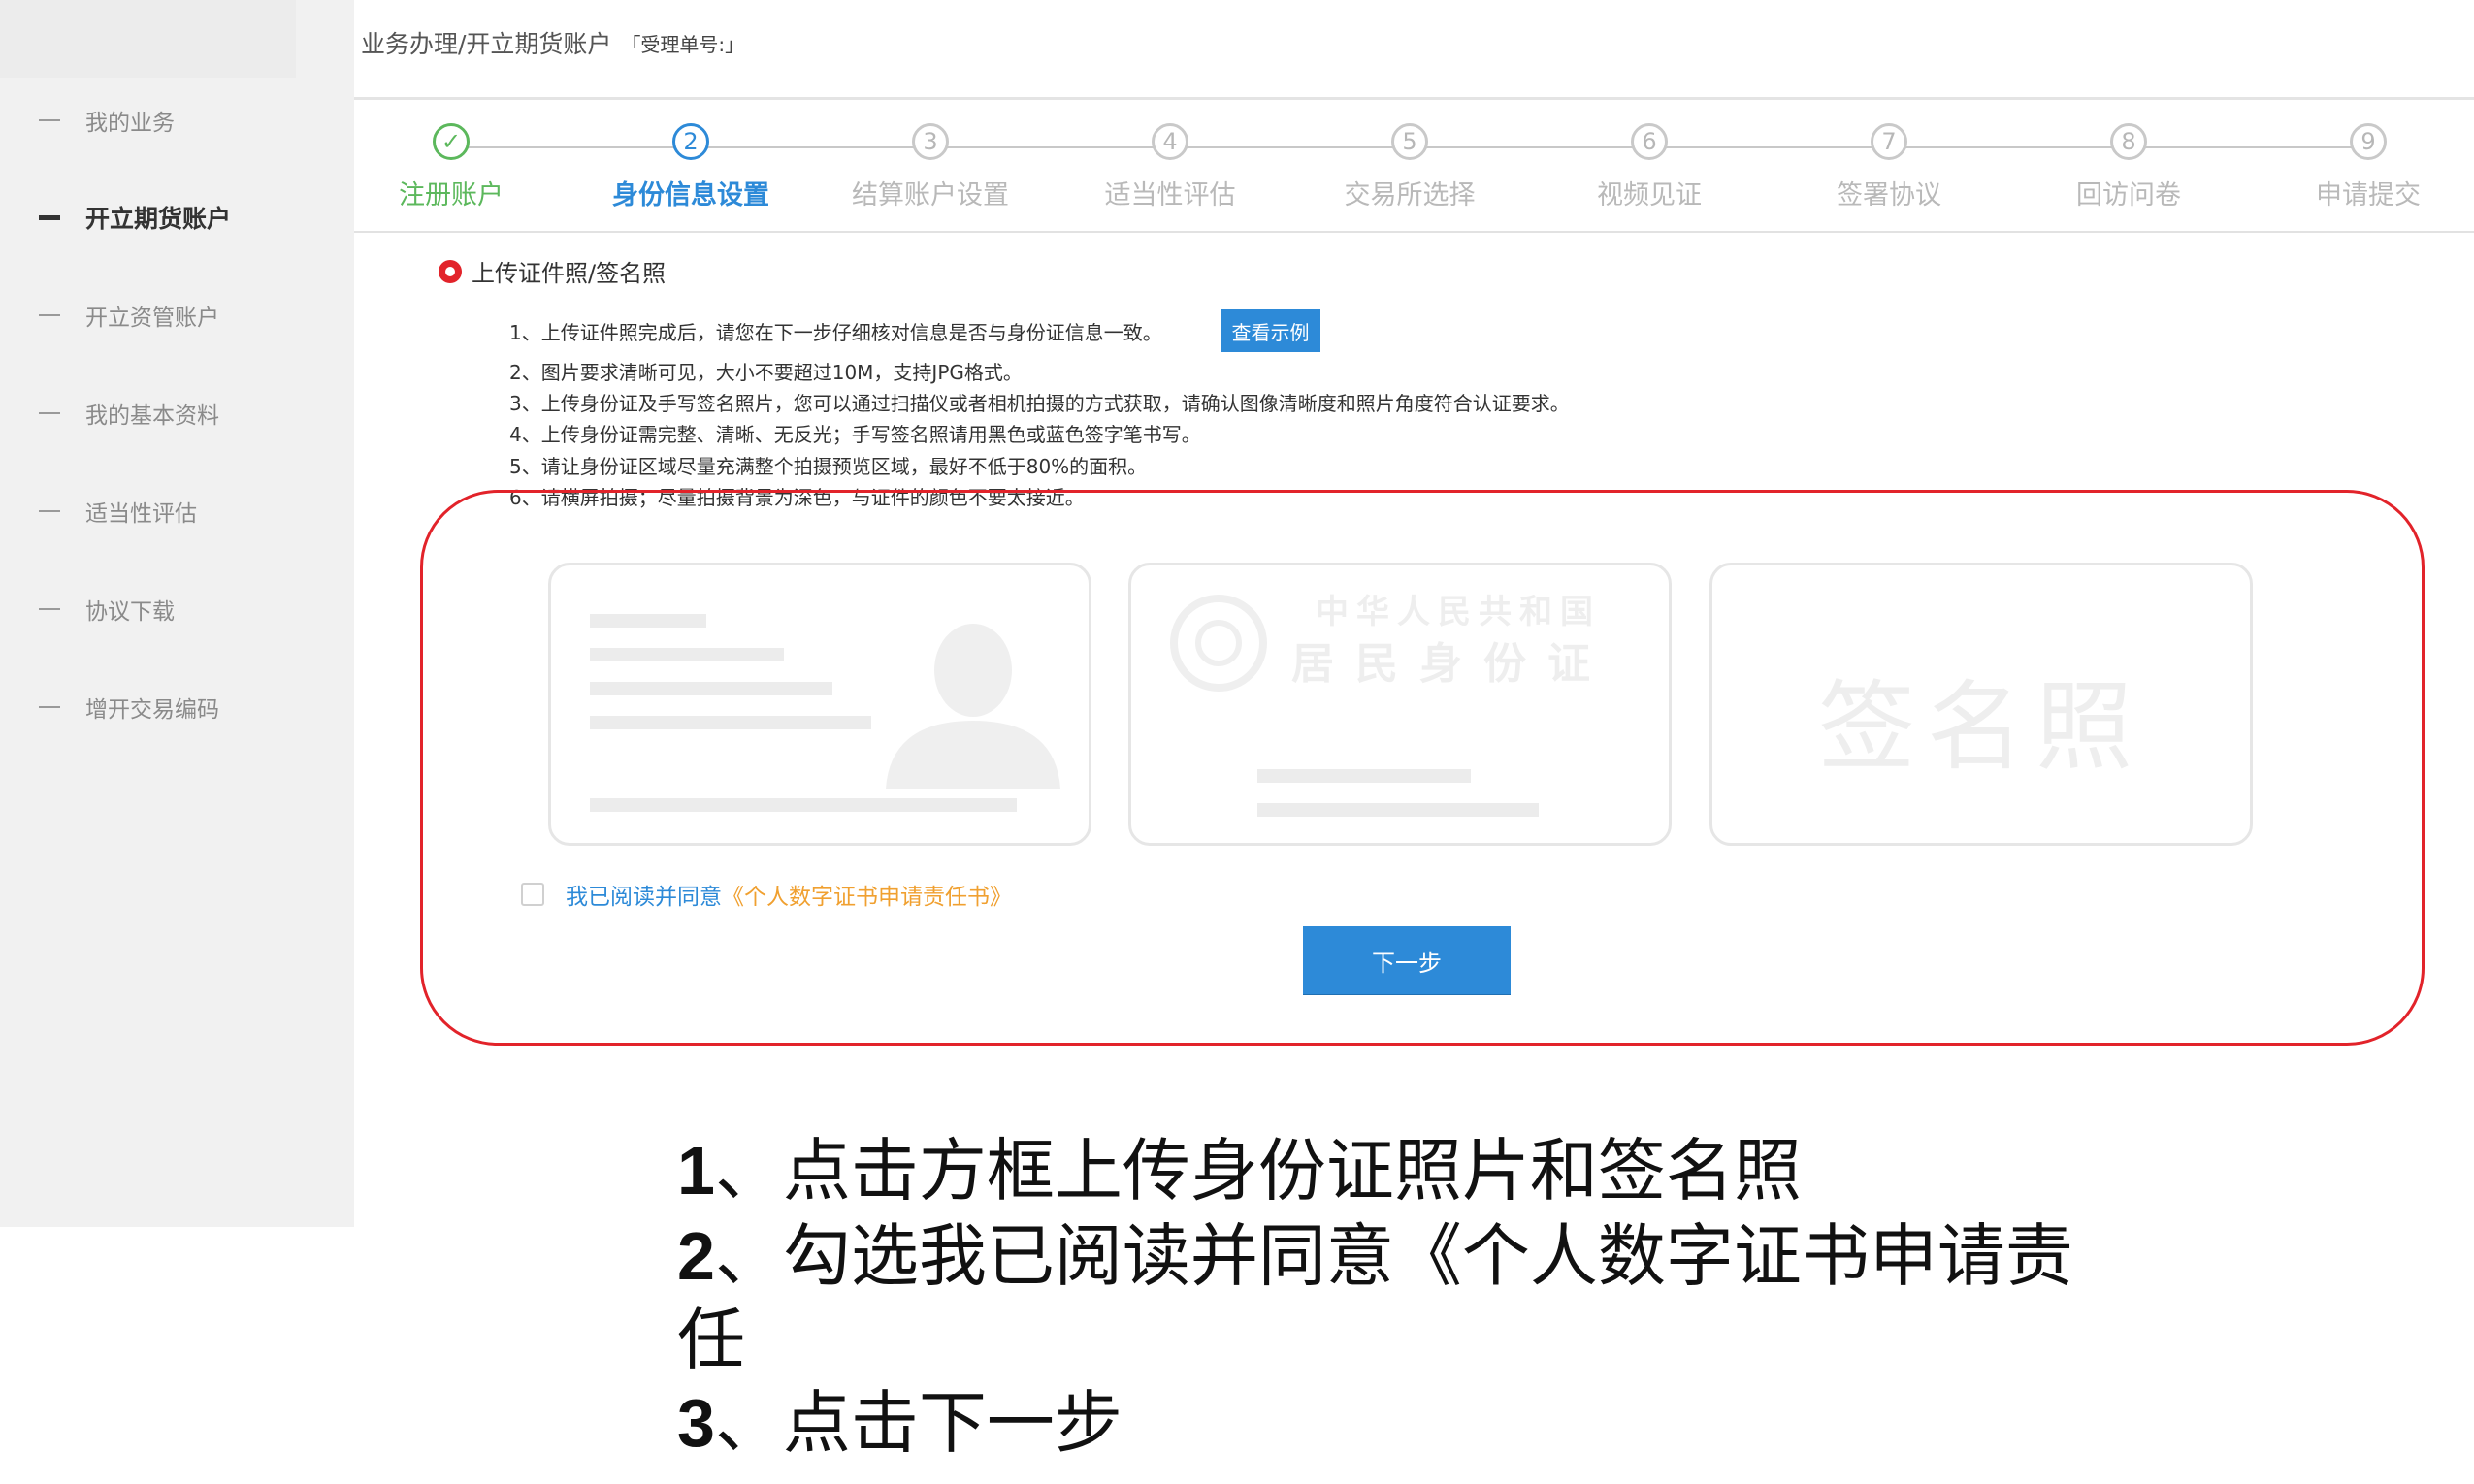 Image resolution: width=2474 pixels, height=1484 pixels. I want to click on step-label: 签署协议, so click(1889, 195).